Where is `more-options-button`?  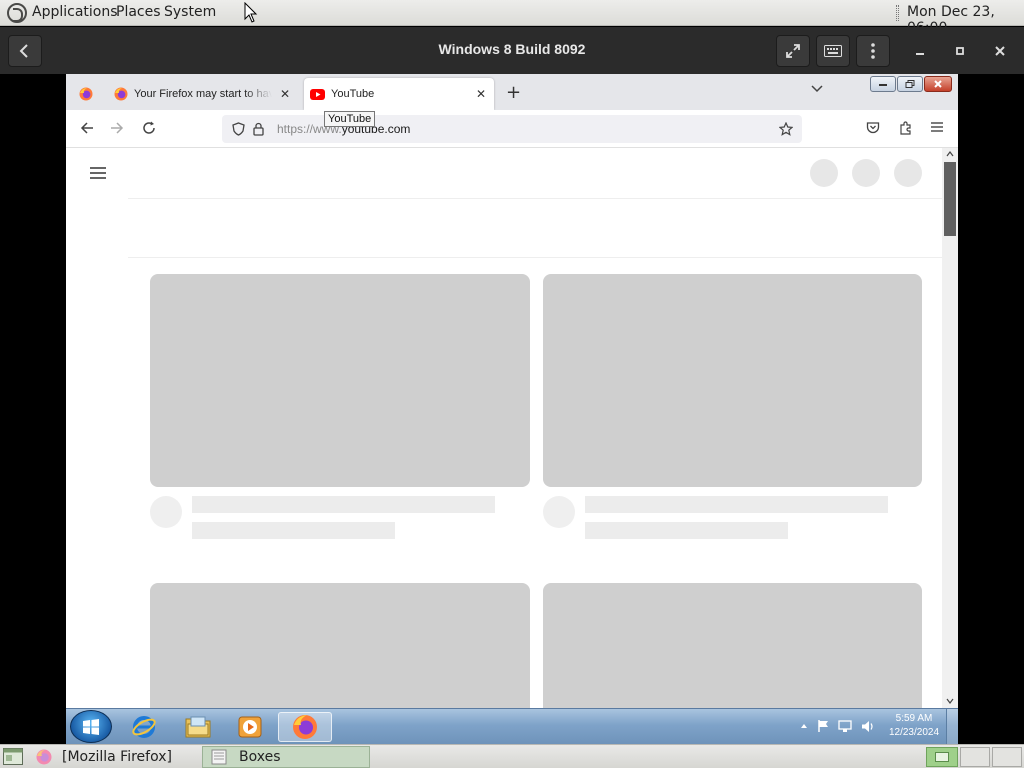
more-options-button is located at coordinates (873, 51).